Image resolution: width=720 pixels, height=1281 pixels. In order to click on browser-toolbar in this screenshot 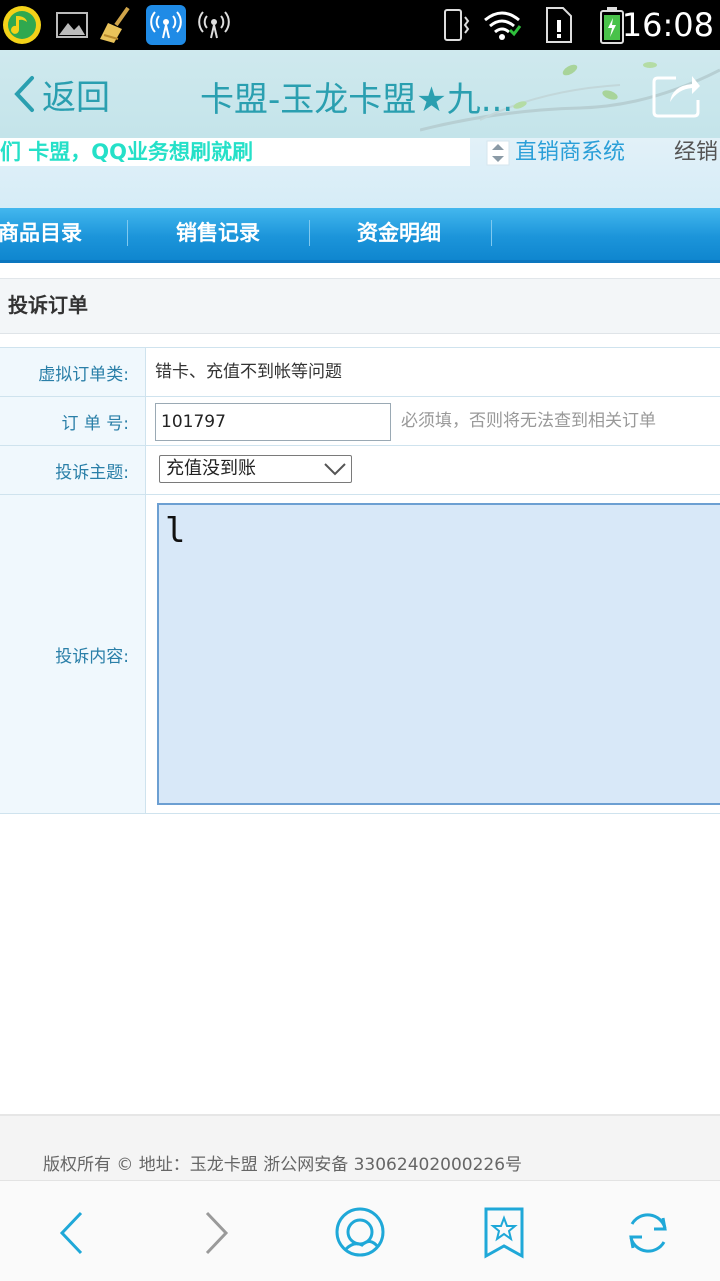, I will do `click(360, 1230)`.